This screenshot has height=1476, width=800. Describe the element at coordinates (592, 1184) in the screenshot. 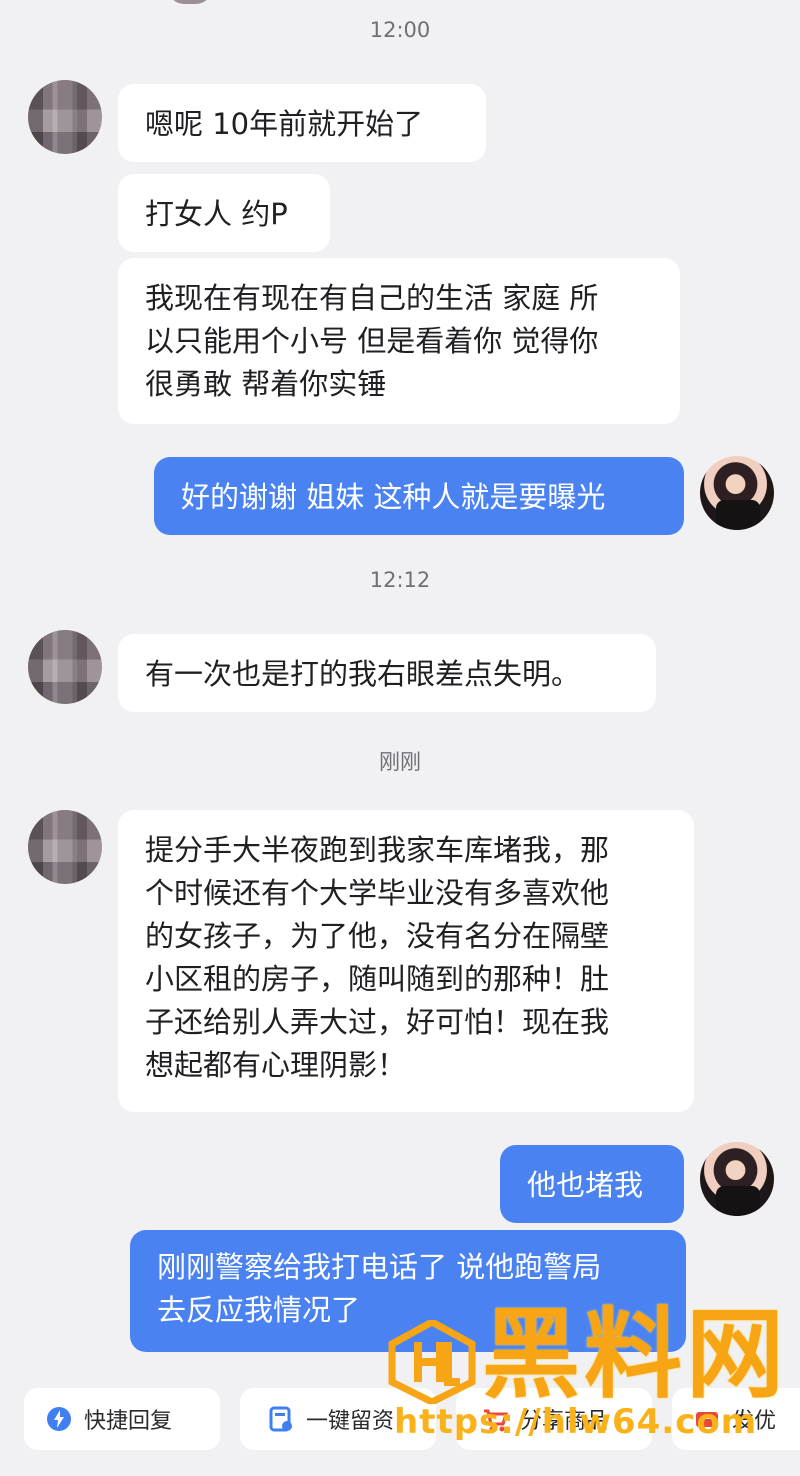

I see `message-bubble-outgoing: 他也堵我` at that location.